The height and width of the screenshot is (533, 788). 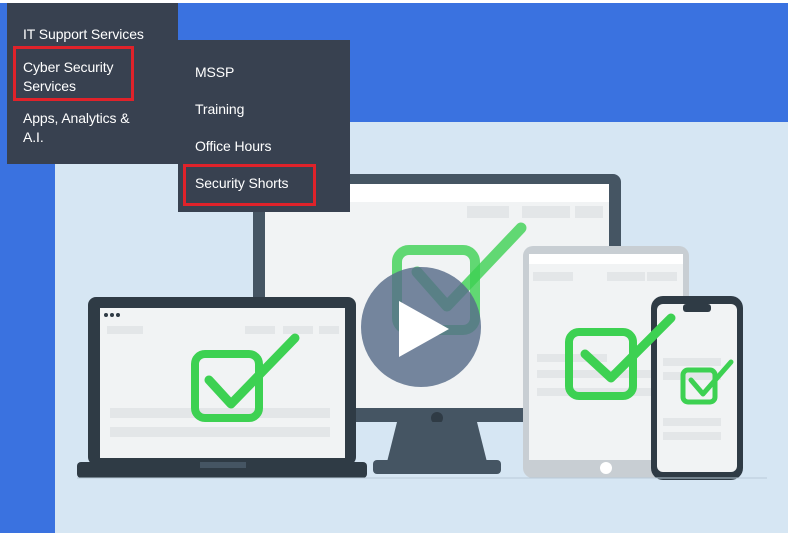 I want to click on menu-item-it-support: IT Support Services, so click(x=83, y=34).